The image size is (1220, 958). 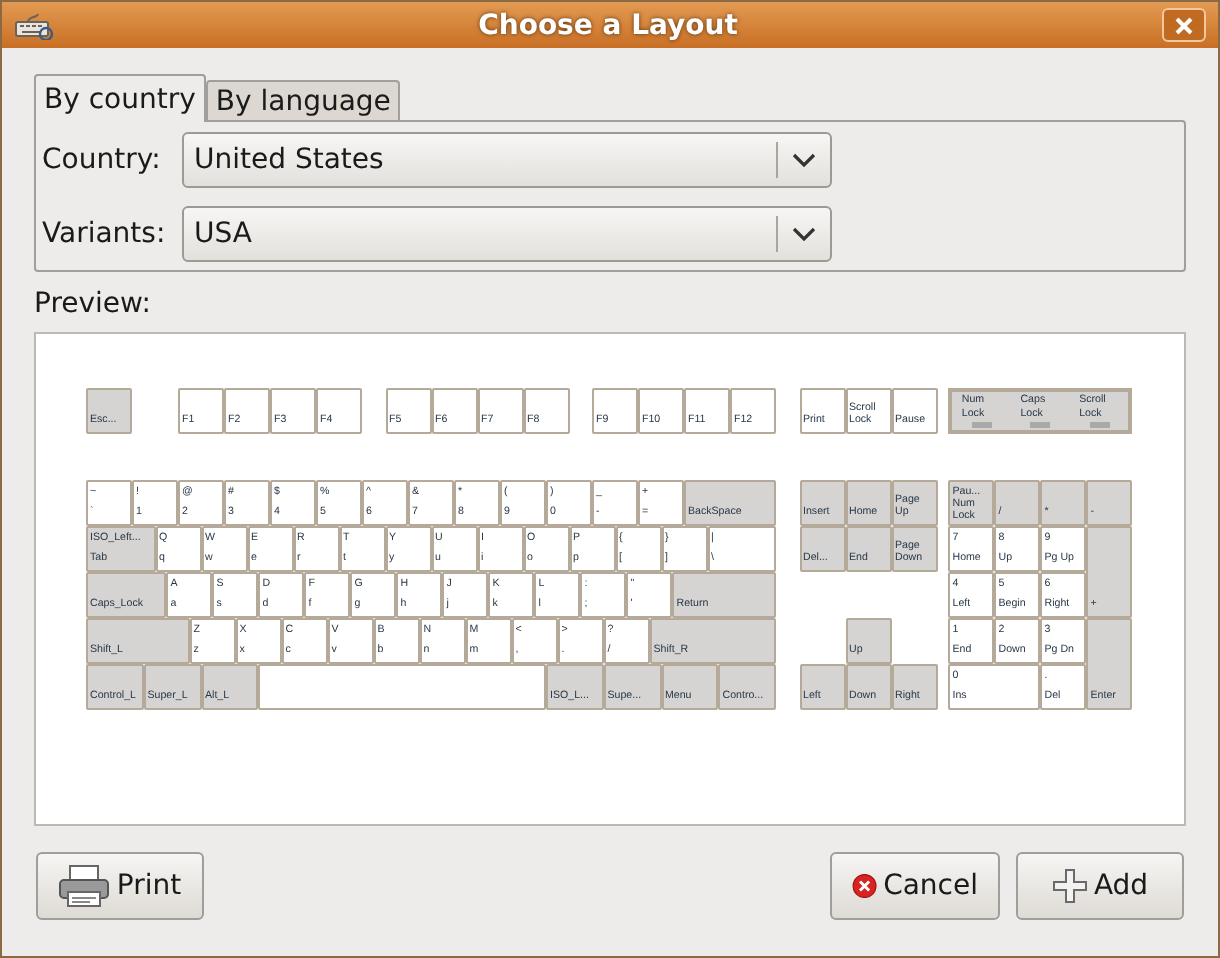 I want to click on close-icon, so click(x=1184, y=25).